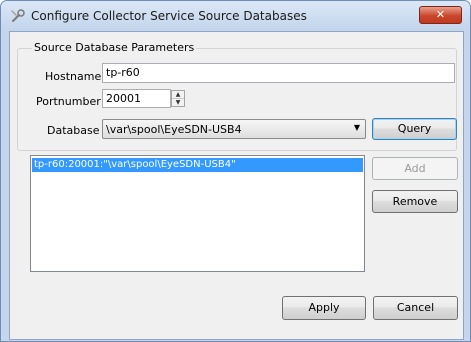 Image resolution: width=471 pixels, height=342 pixels. Describe the element at coordinates (68, 101) in the screenshot. I see `portnumber-label: Portnumber` at that location.